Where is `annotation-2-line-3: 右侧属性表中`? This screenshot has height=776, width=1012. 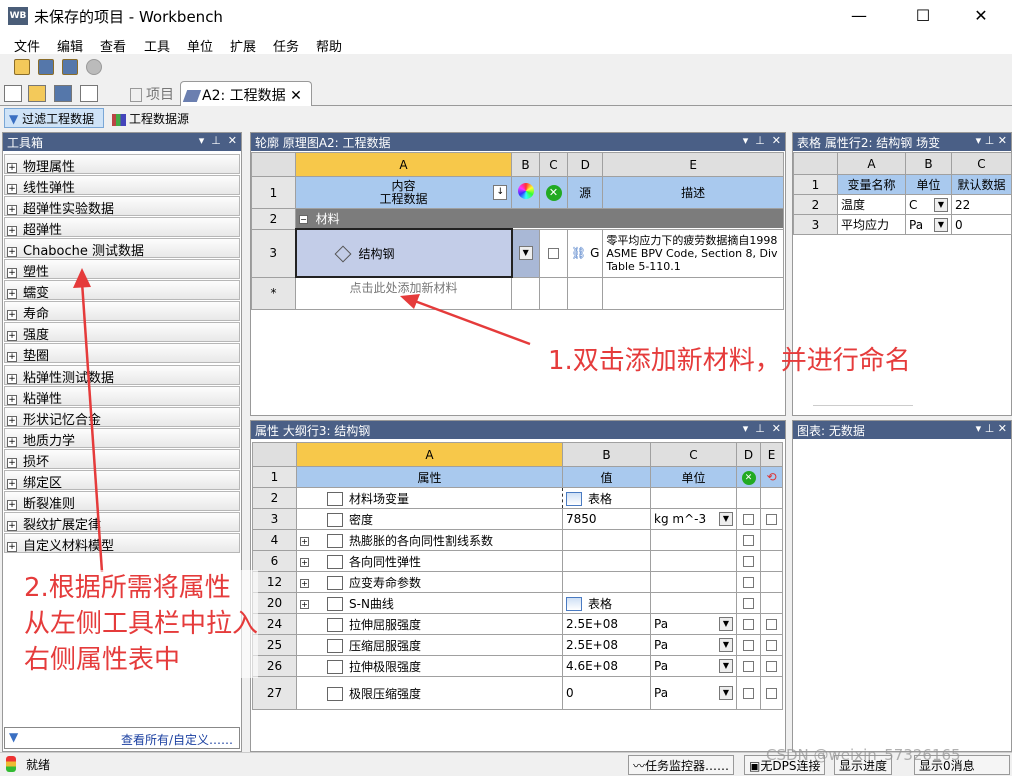
annotation-2-line-3: 右侧属性表中 is located at coordinates (102, 660).